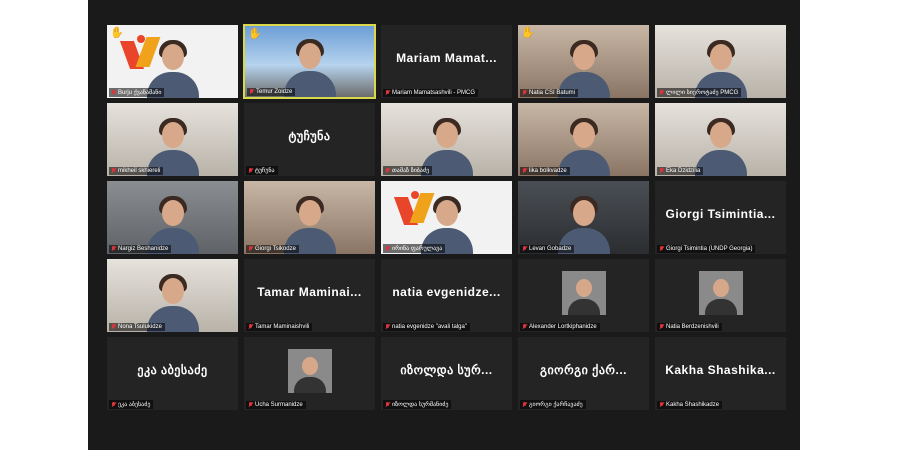  I want to click on participant-tile: Tamar Maminai... Tamar Maminaishvili, so click(309, 295).